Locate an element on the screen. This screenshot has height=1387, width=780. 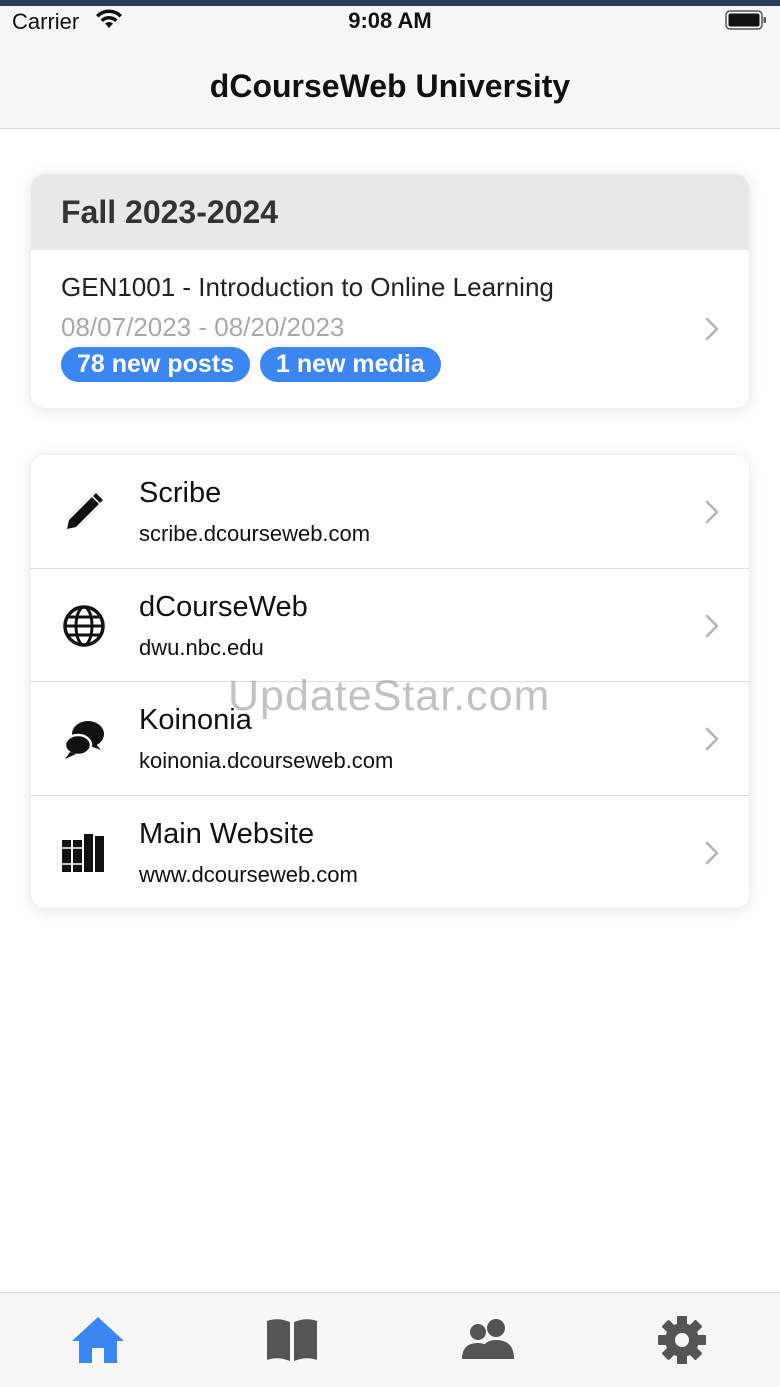
people-icon is located at coordinates (488, 1339).